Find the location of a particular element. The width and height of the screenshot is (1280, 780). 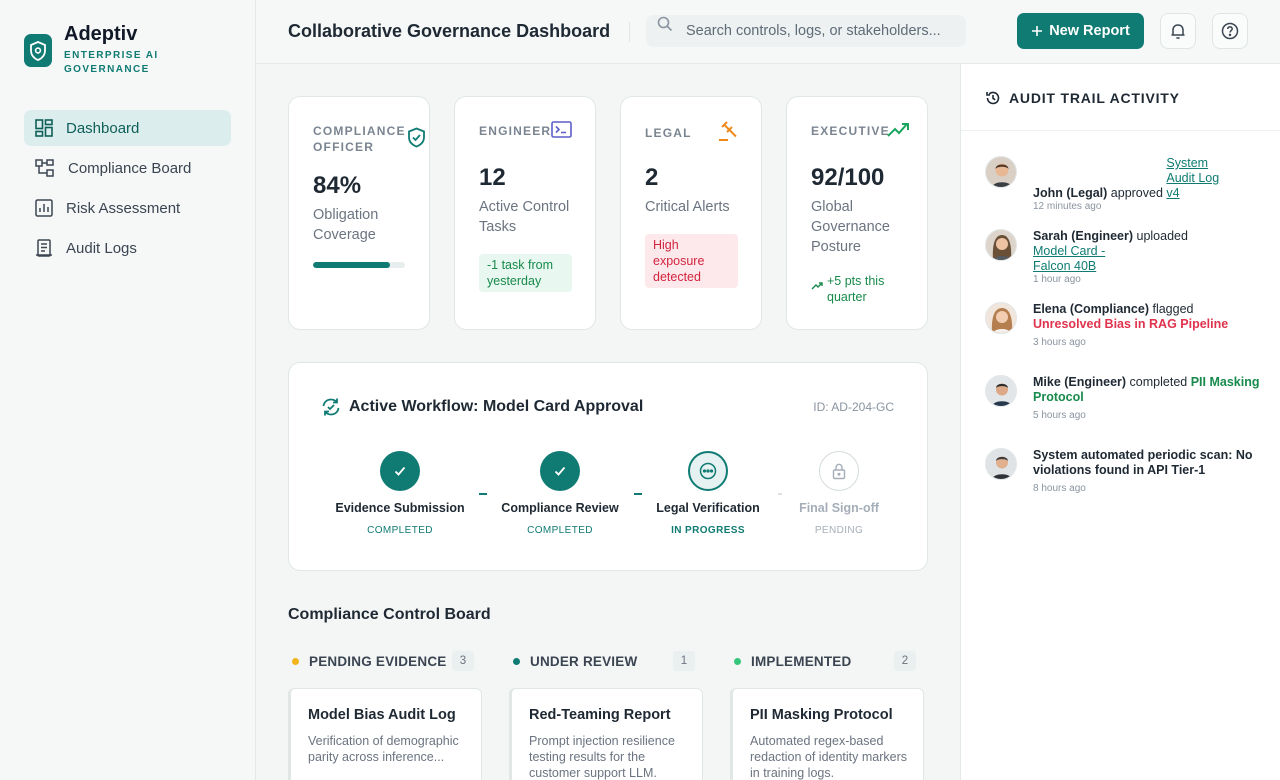

column-title: PENDING EVIDENCE is located at coordinates (378, 661).